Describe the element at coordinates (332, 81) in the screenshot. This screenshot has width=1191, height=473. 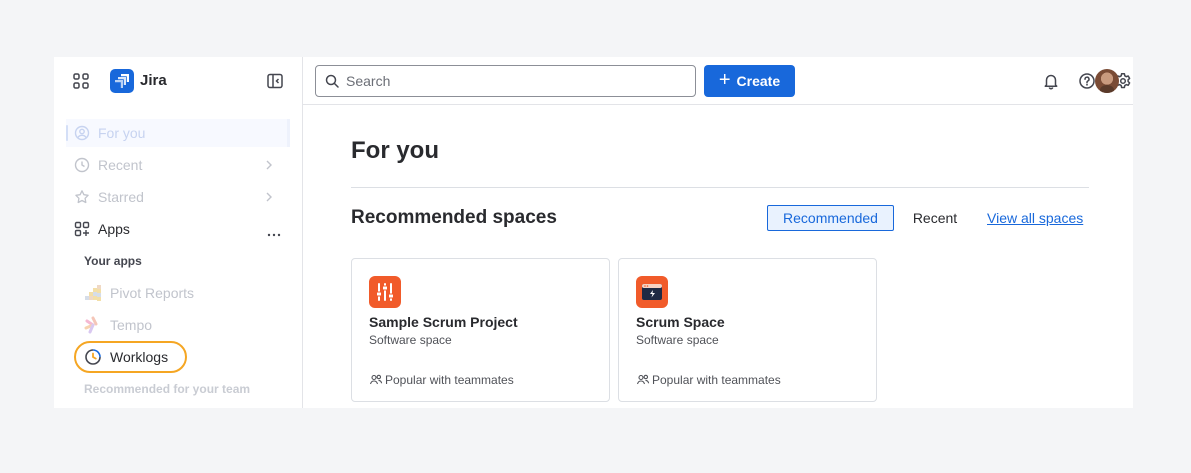
I see `search-icon` at that location.